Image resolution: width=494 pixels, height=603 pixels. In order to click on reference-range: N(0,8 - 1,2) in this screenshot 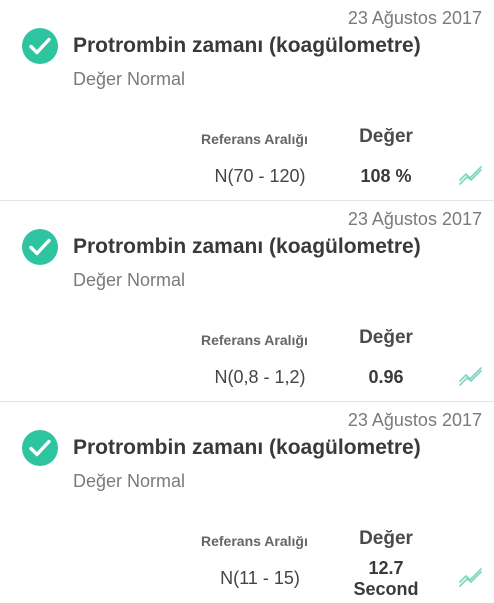, I will do `click(260, 377)`.